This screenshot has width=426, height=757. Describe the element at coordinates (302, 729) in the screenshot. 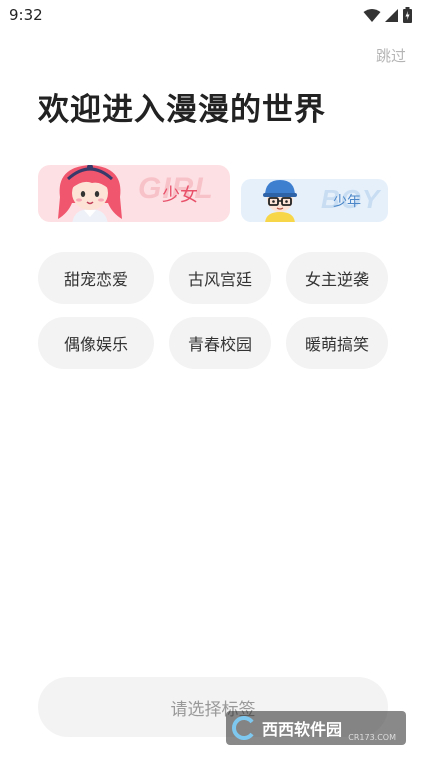

I see `watermark-brand: 西西软件园` at that location.